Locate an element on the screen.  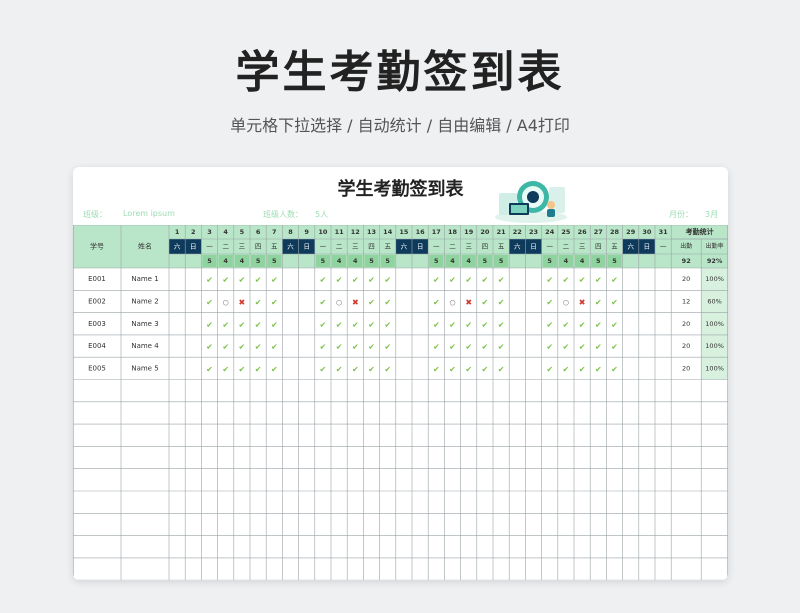
class-value: Lorem ipsum is located at coordinates (149, 213).